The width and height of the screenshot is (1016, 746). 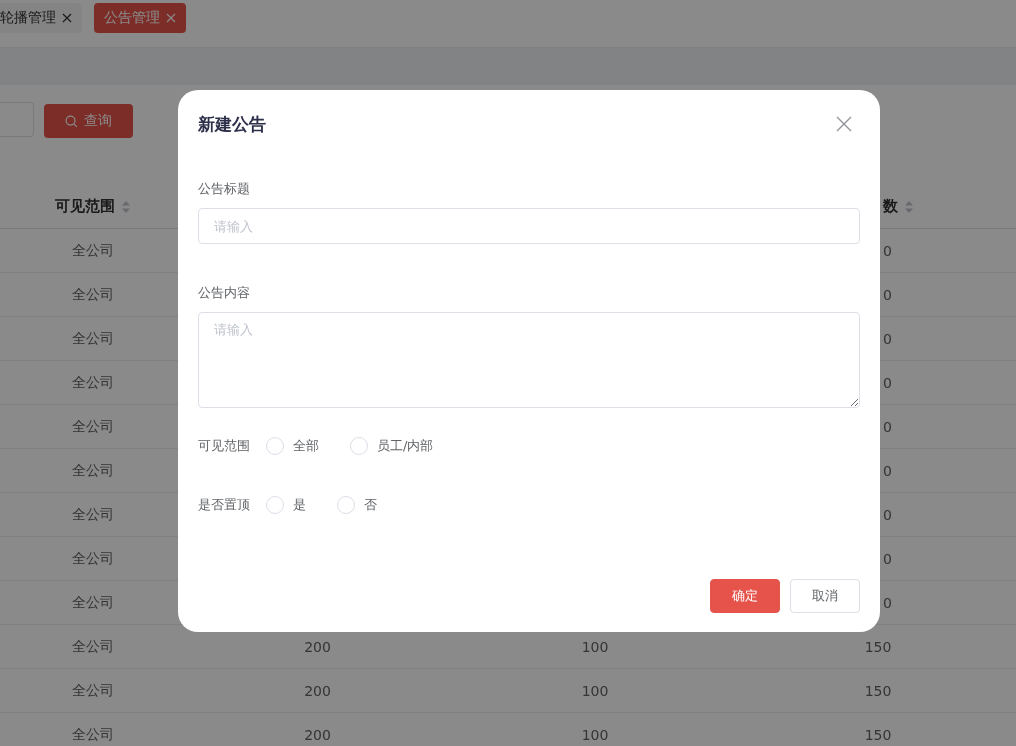 What do you see at coordinates (224, 505) in the screenshot?
I see `field-label: 是否置顶` at bounding box center [224, 505].